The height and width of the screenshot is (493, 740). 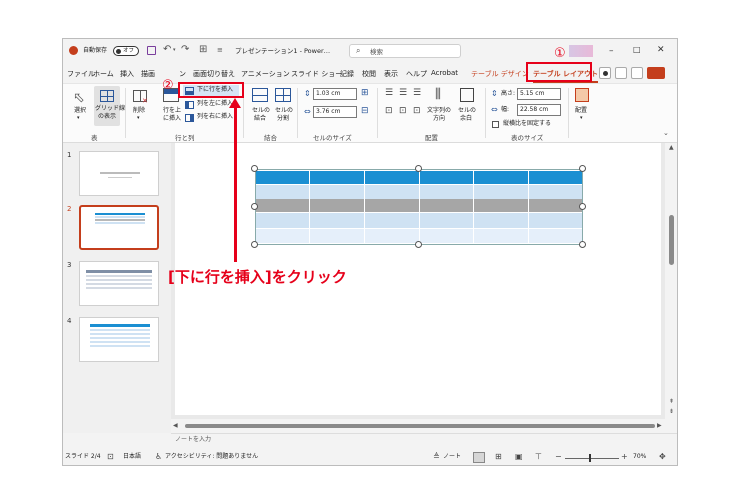 What do you see at coordinates (495, 124) in the screenshot?
I see `lock-ratio-checkbox` at bounding box center [495, 124].